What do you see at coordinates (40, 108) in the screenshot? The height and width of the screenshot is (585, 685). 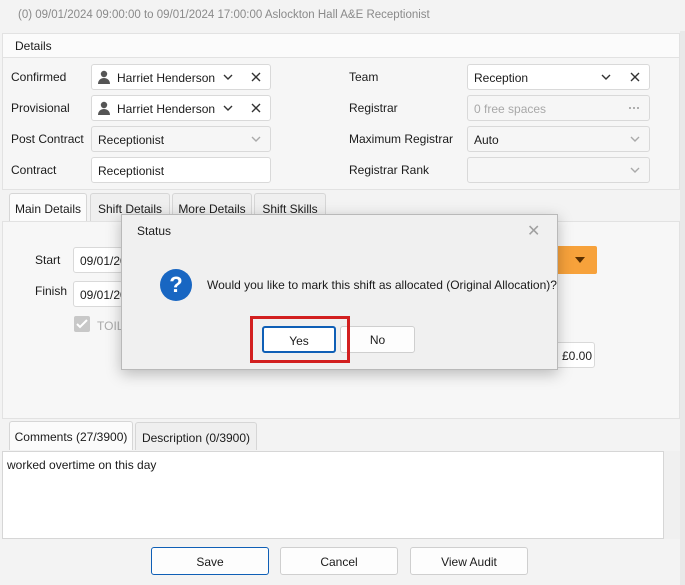 I see `provisional-label: Provisional` at bounding box center [40, 108].